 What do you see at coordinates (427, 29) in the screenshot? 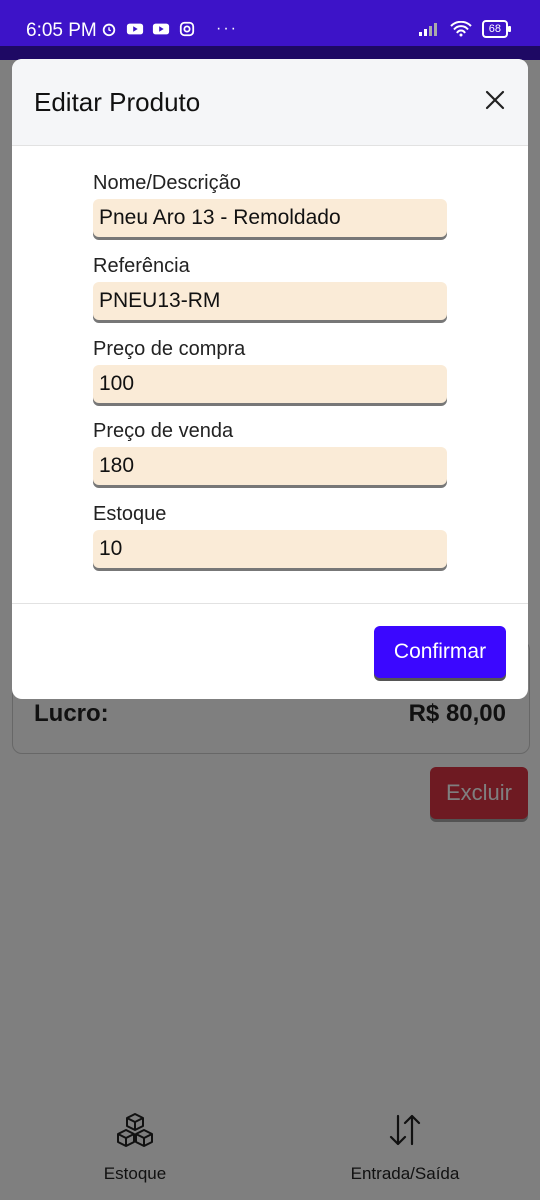
I see `signal-icon` at bounding box center [427, 29].